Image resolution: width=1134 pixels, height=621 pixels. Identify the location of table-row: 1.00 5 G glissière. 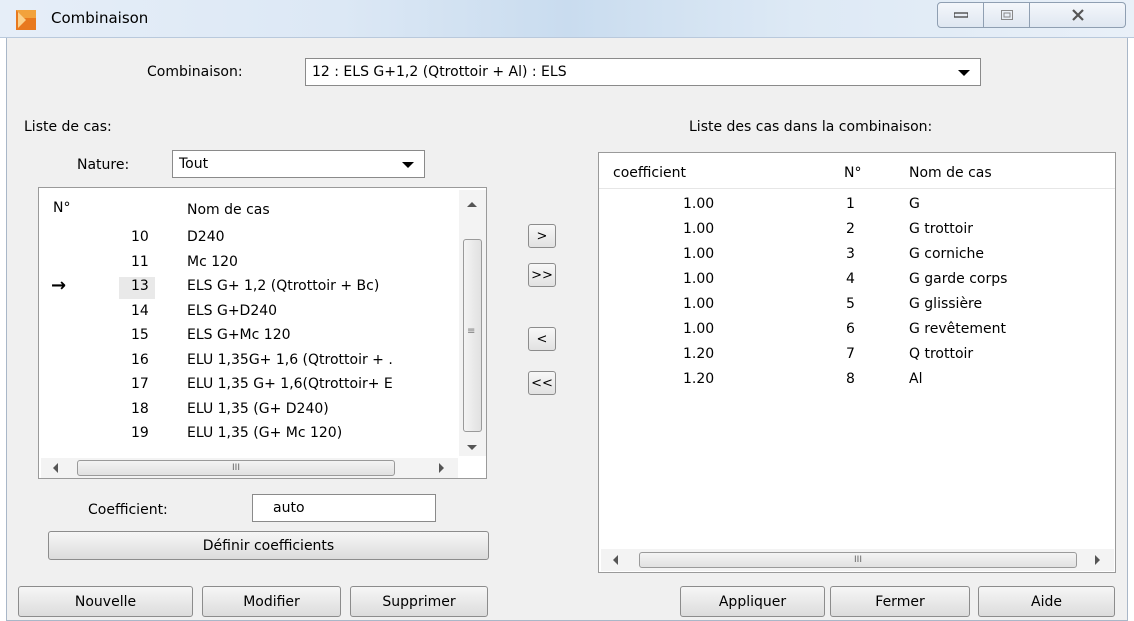
(856, 305).